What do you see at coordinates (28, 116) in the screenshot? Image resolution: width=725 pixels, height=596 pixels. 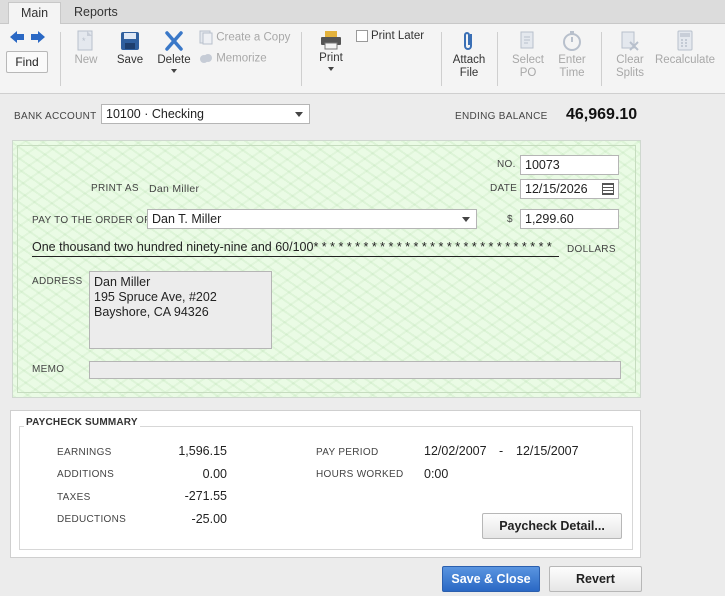 I see `bank-label: BANK` at bounding box center [28, 116].